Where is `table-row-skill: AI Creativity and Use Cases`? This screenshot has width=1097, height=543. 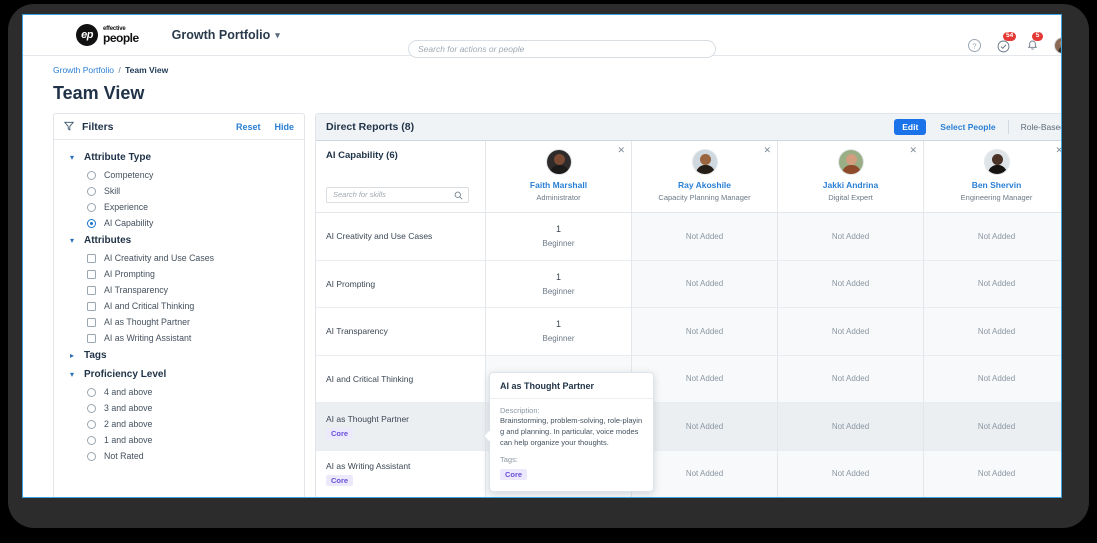
table-row-skill: AI Creativity and Use Cases is located at coordinates (400, 237).